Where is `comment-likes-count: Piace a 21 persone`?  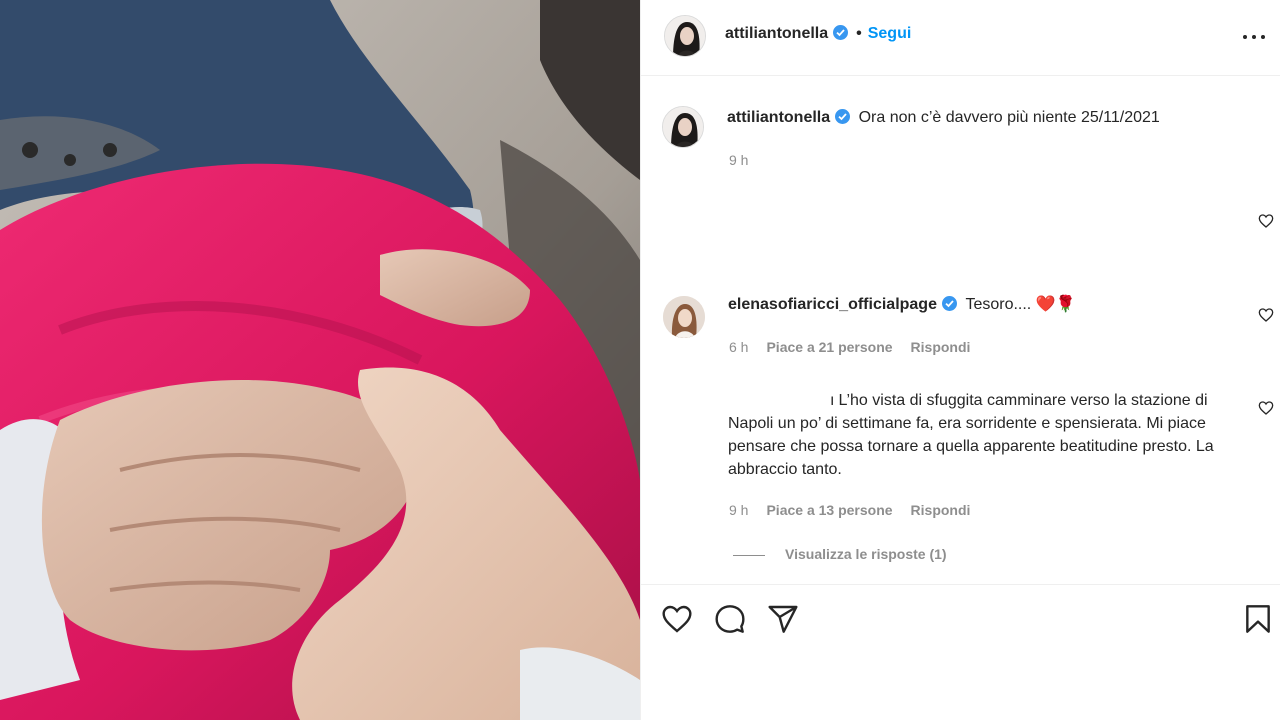
comment-likes-count: Piace a 21 persone is located at coordinates (829, 347).